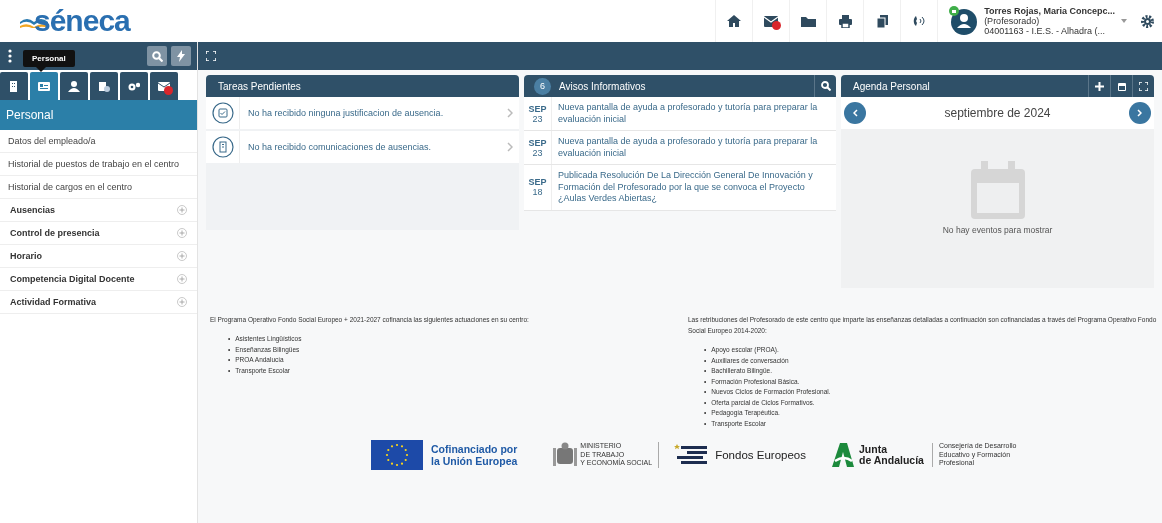 The image size is (1162, 523). Describe the element at coordinates (340, 147) in the screenshot. I see `task-text: No ha recibido comunicaciones de ausencias.` at that location.